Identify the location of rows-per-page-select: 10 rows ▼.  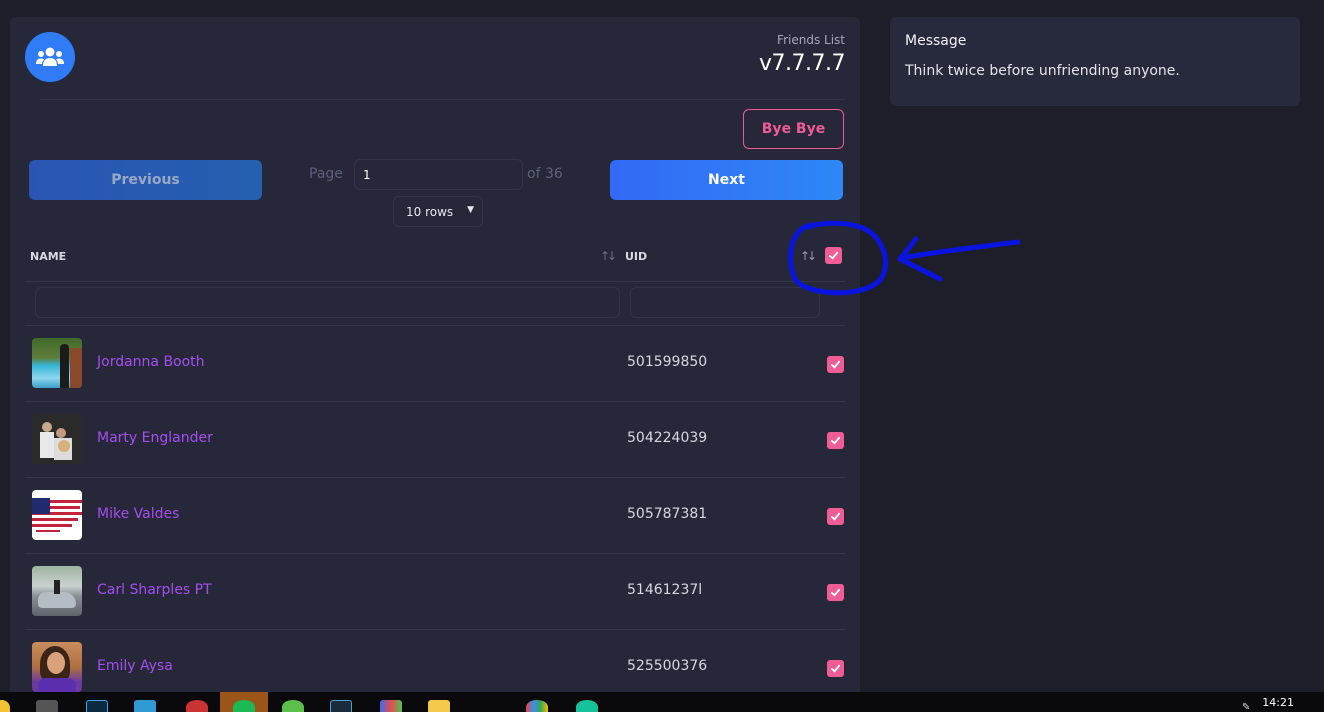
(438, 211).